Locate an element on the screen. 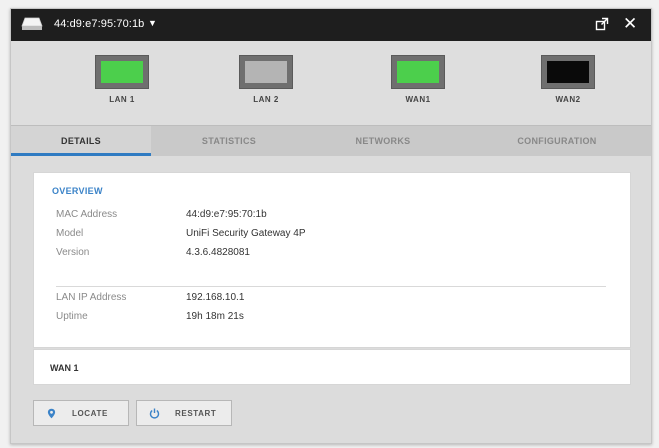  port-lan-2-indicator is located at coordinates (266, 72).